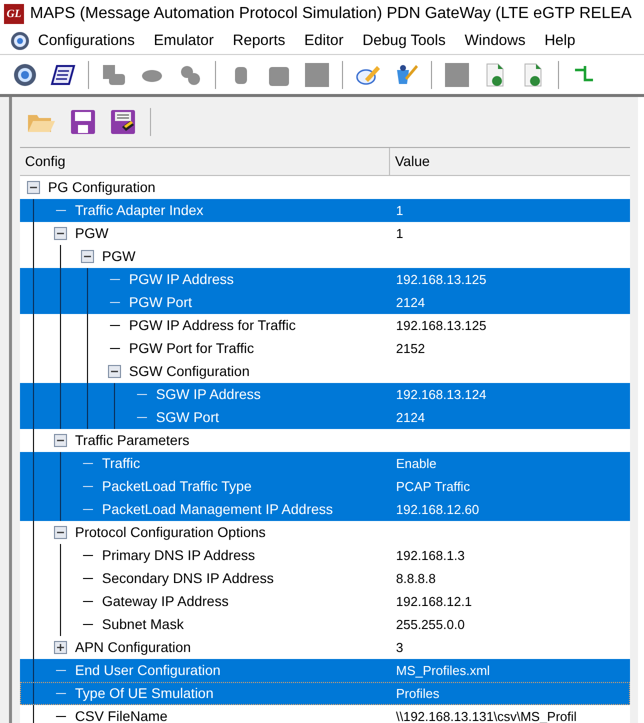  Describe the element at coordinates (132, 440) in the screenshot. I see `config-label: Traffic Parameters` at that location.